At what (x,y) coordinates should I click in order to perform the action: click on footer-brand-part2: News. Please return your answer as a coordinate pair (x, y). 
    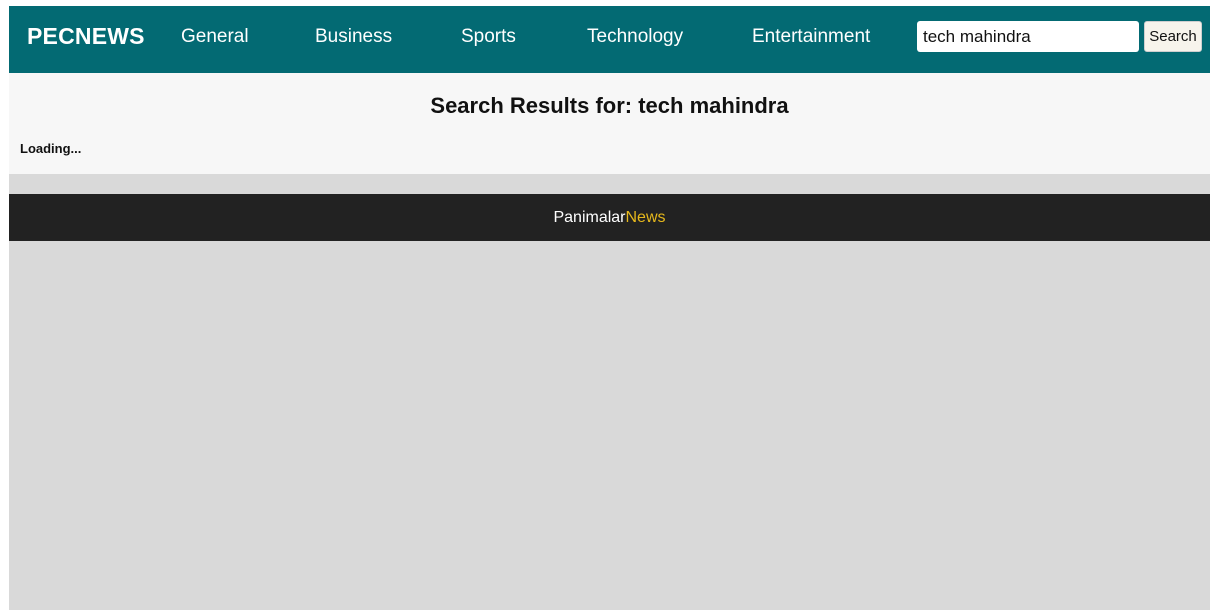
    Looking at the image, I should click on (645, 217).